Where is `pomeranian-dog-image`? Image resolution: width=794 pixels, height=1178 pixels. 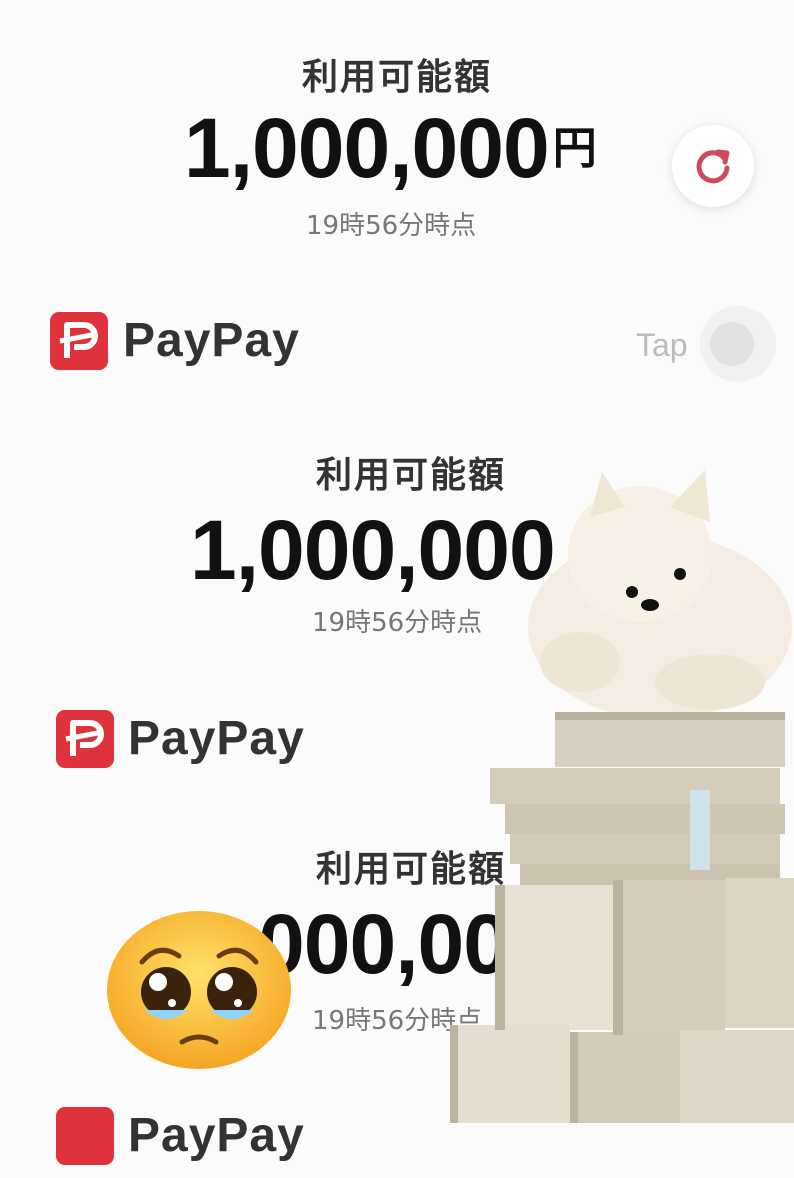
pomeranian-dog-image is located at coordinates (660, 594).